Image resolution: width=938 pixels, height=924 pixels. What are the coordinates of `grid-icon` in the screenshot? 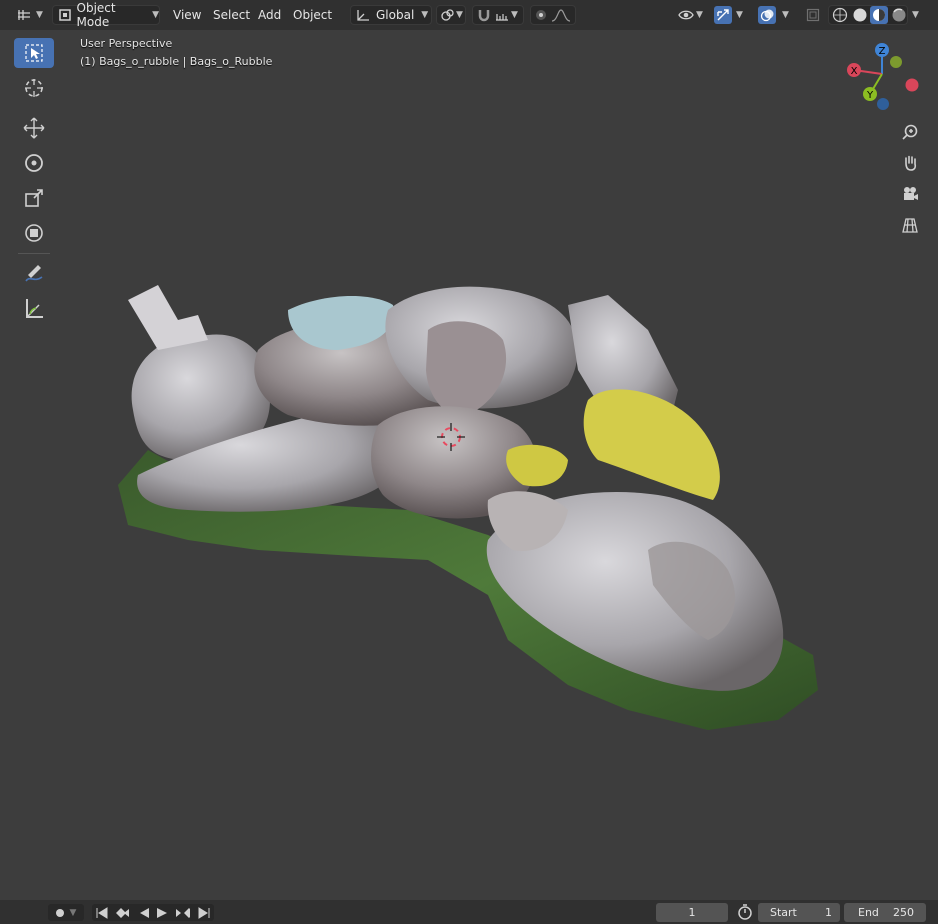 It's located at (24, 15).